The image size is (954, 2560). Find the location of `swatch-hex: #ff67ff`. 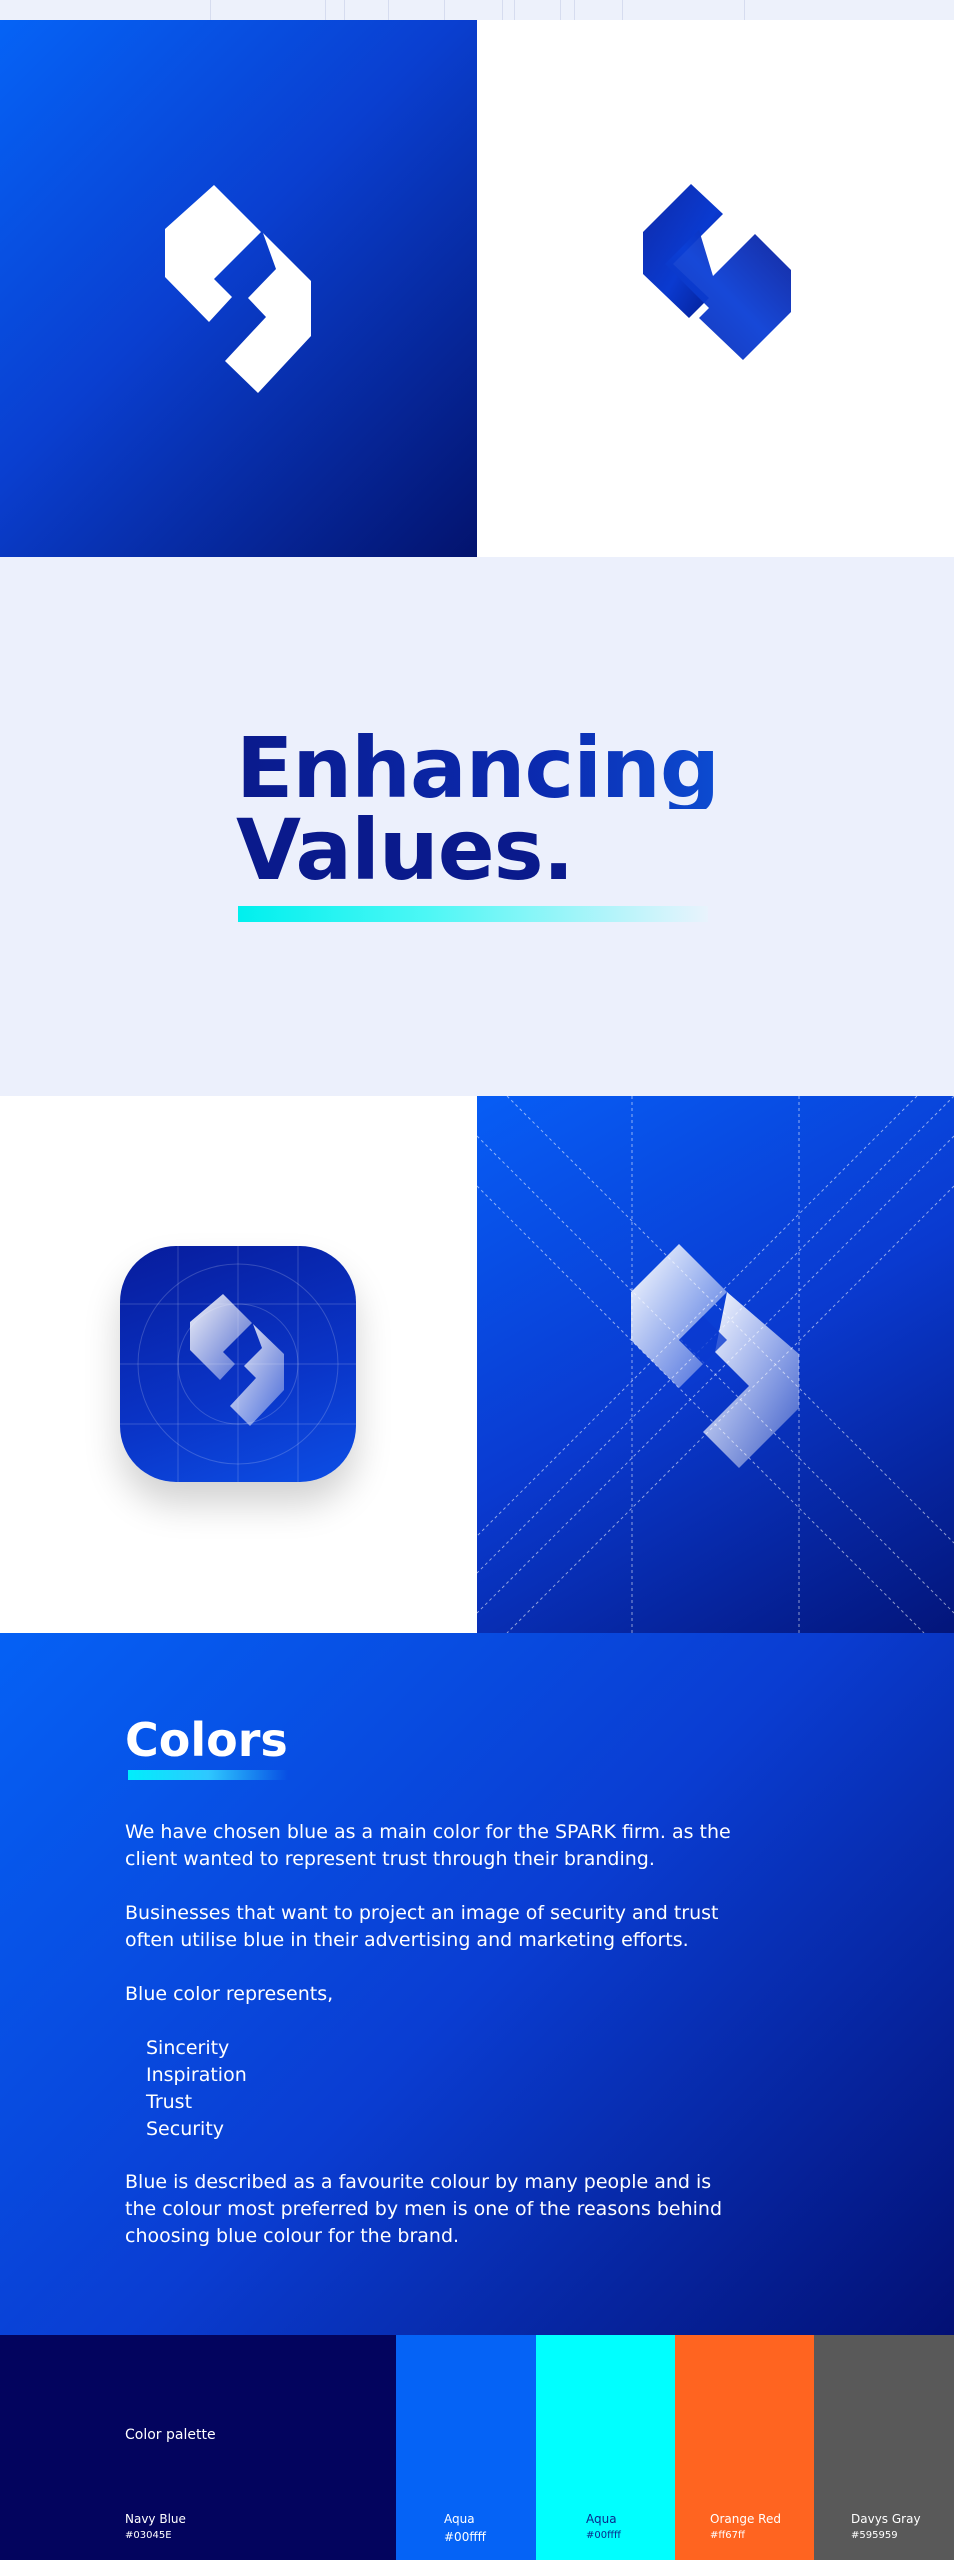

swatch-hex: #ff67ff is located at coordinates (727, 2535).